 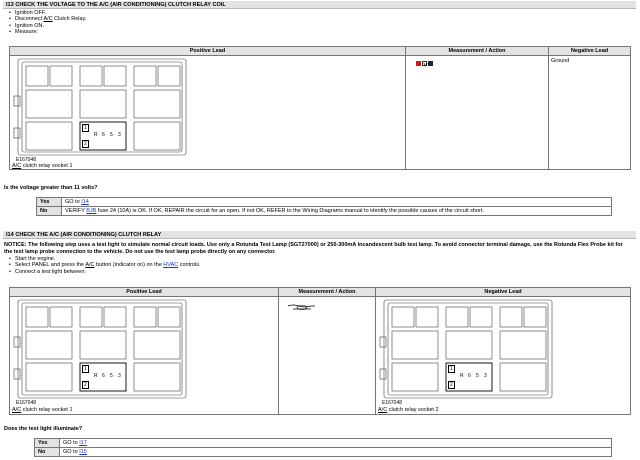 What do you see at coordinates (430, 63) in the screenshot?
I see `meter-dc-icon` at bounding box center [430, 63].